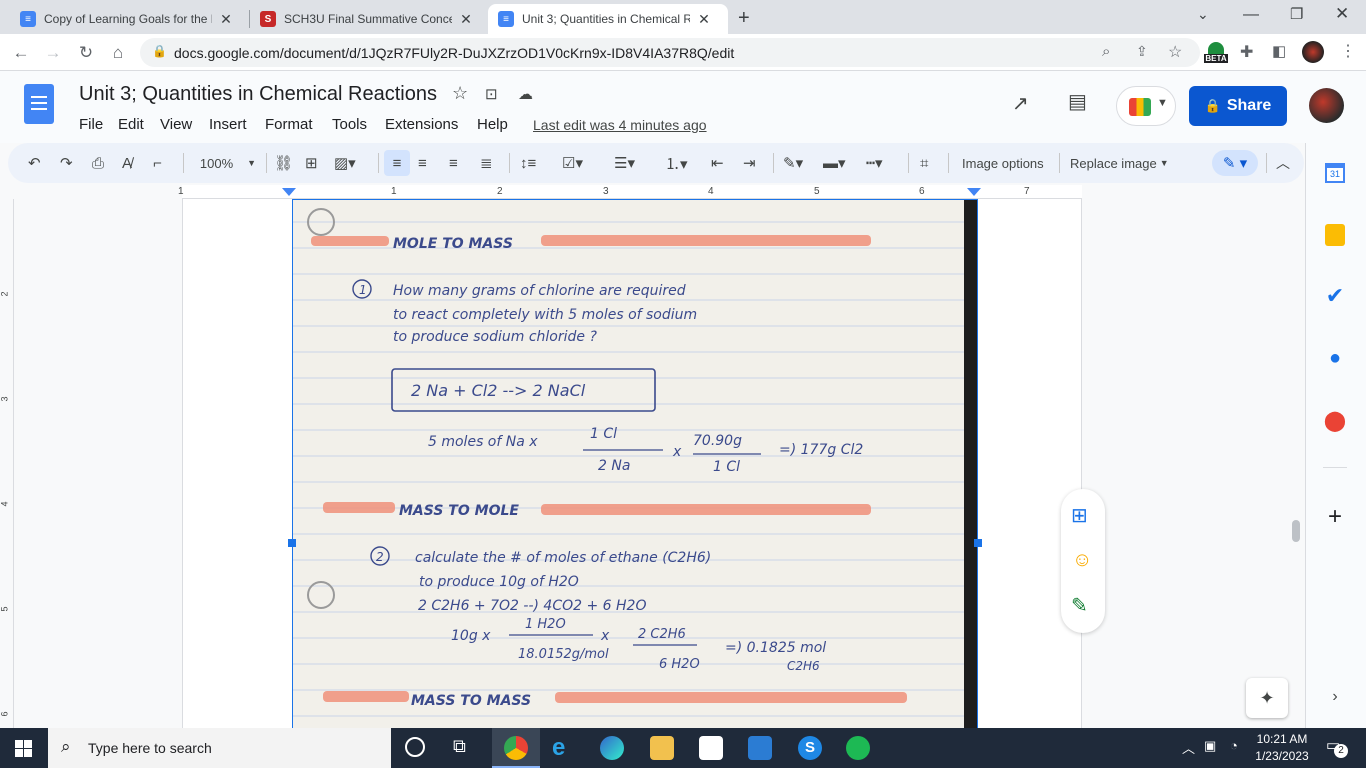  Describe the element at coordinates (53, 53) in the screenshot. I see `forward-arrow-icon: →` at that location.